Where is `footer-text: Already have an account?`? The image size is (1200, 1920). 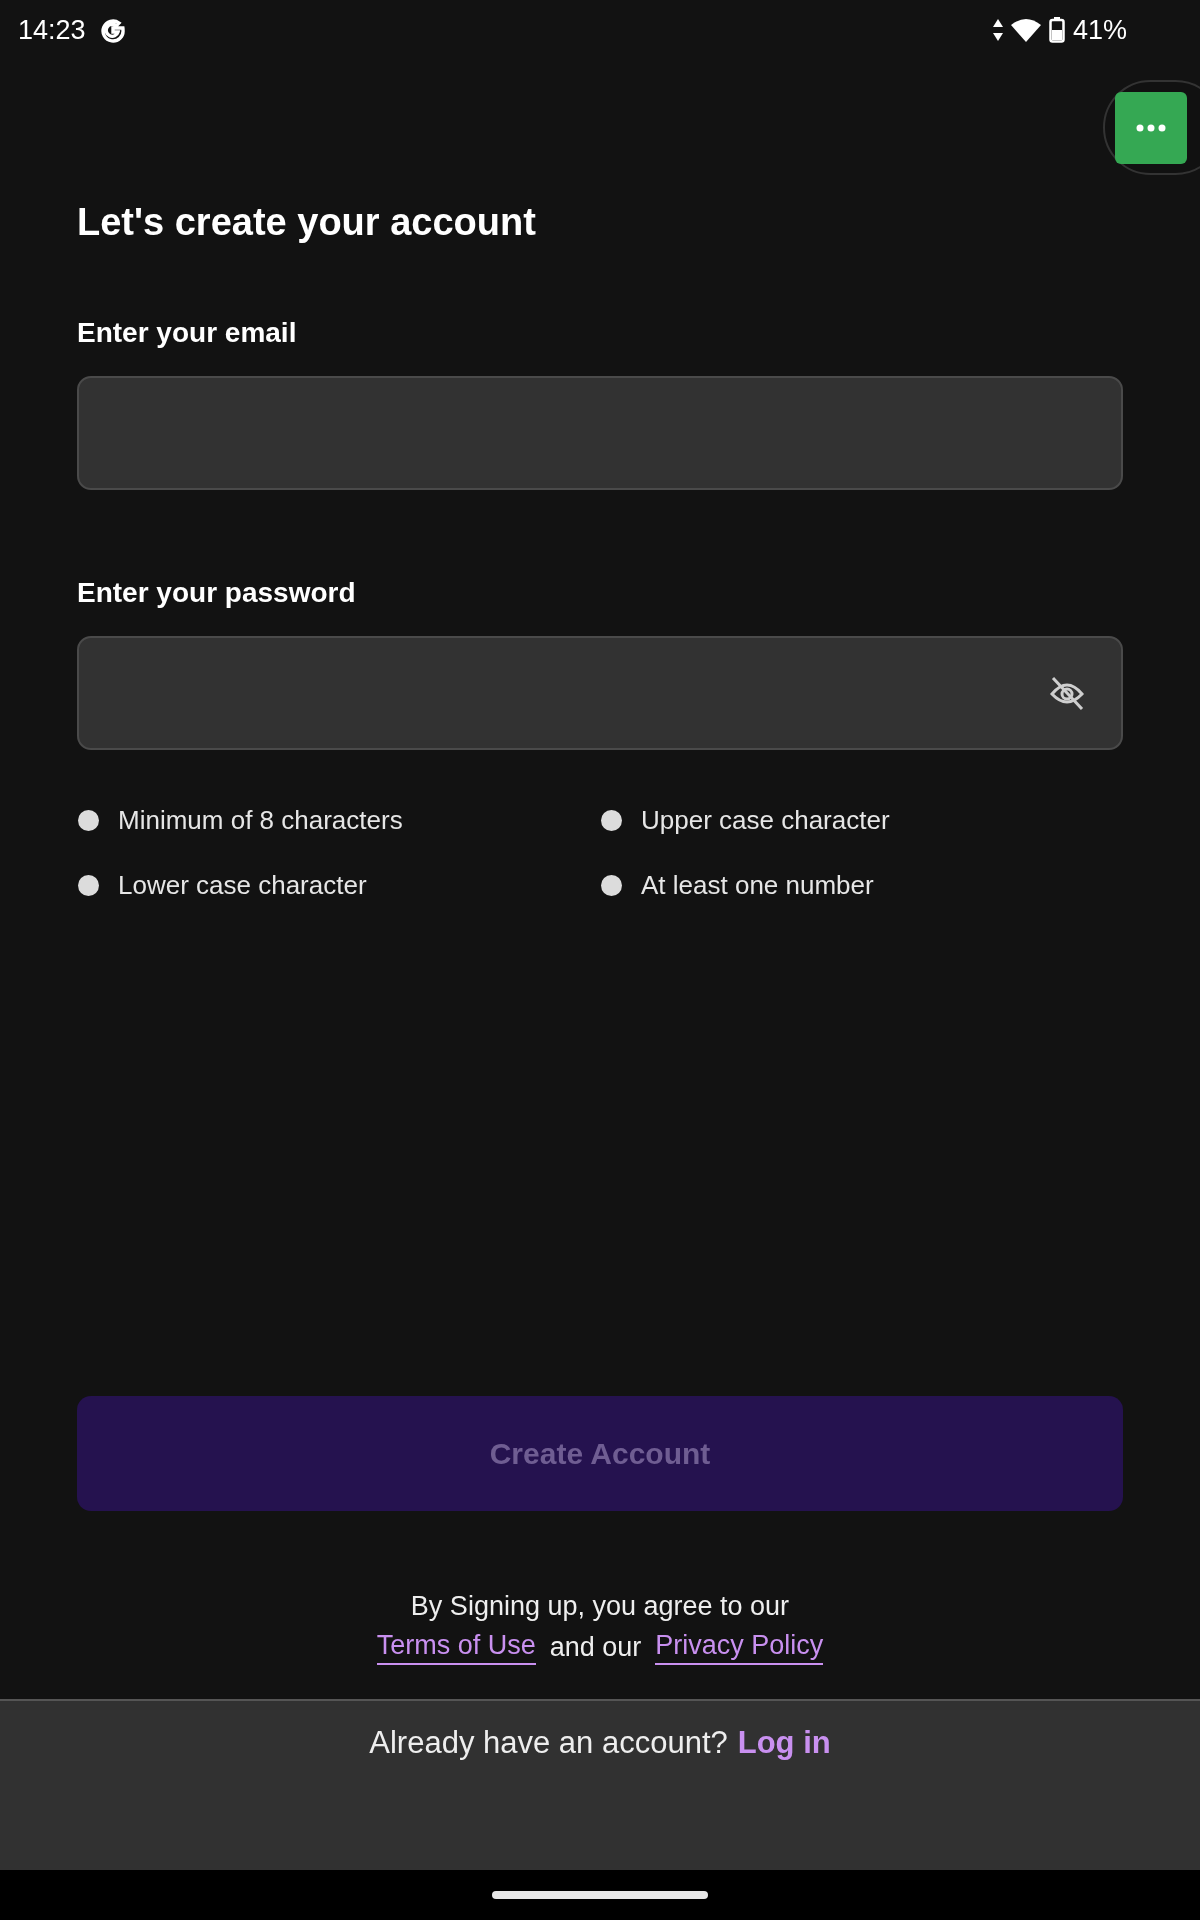 footer-text: Already have an account? is located at coordinates (548, 1743).